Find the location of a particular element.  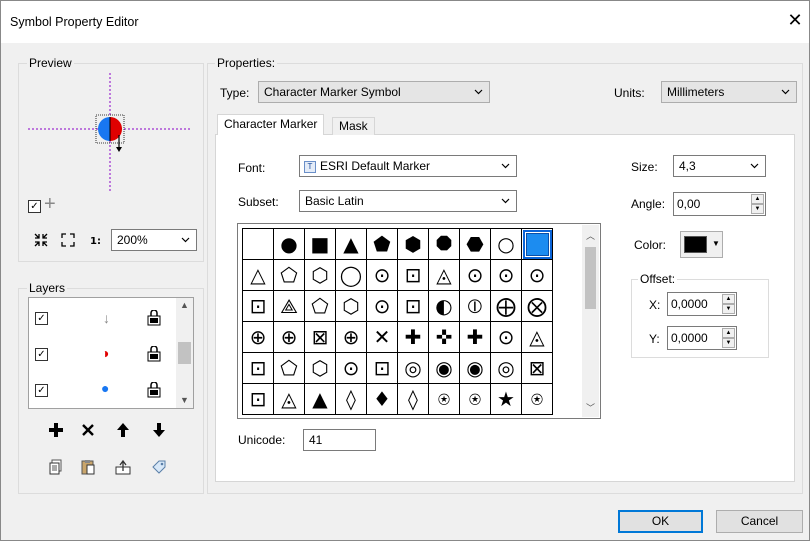

scroll-down-icon: ▼ is located at coordinates (184, 400).